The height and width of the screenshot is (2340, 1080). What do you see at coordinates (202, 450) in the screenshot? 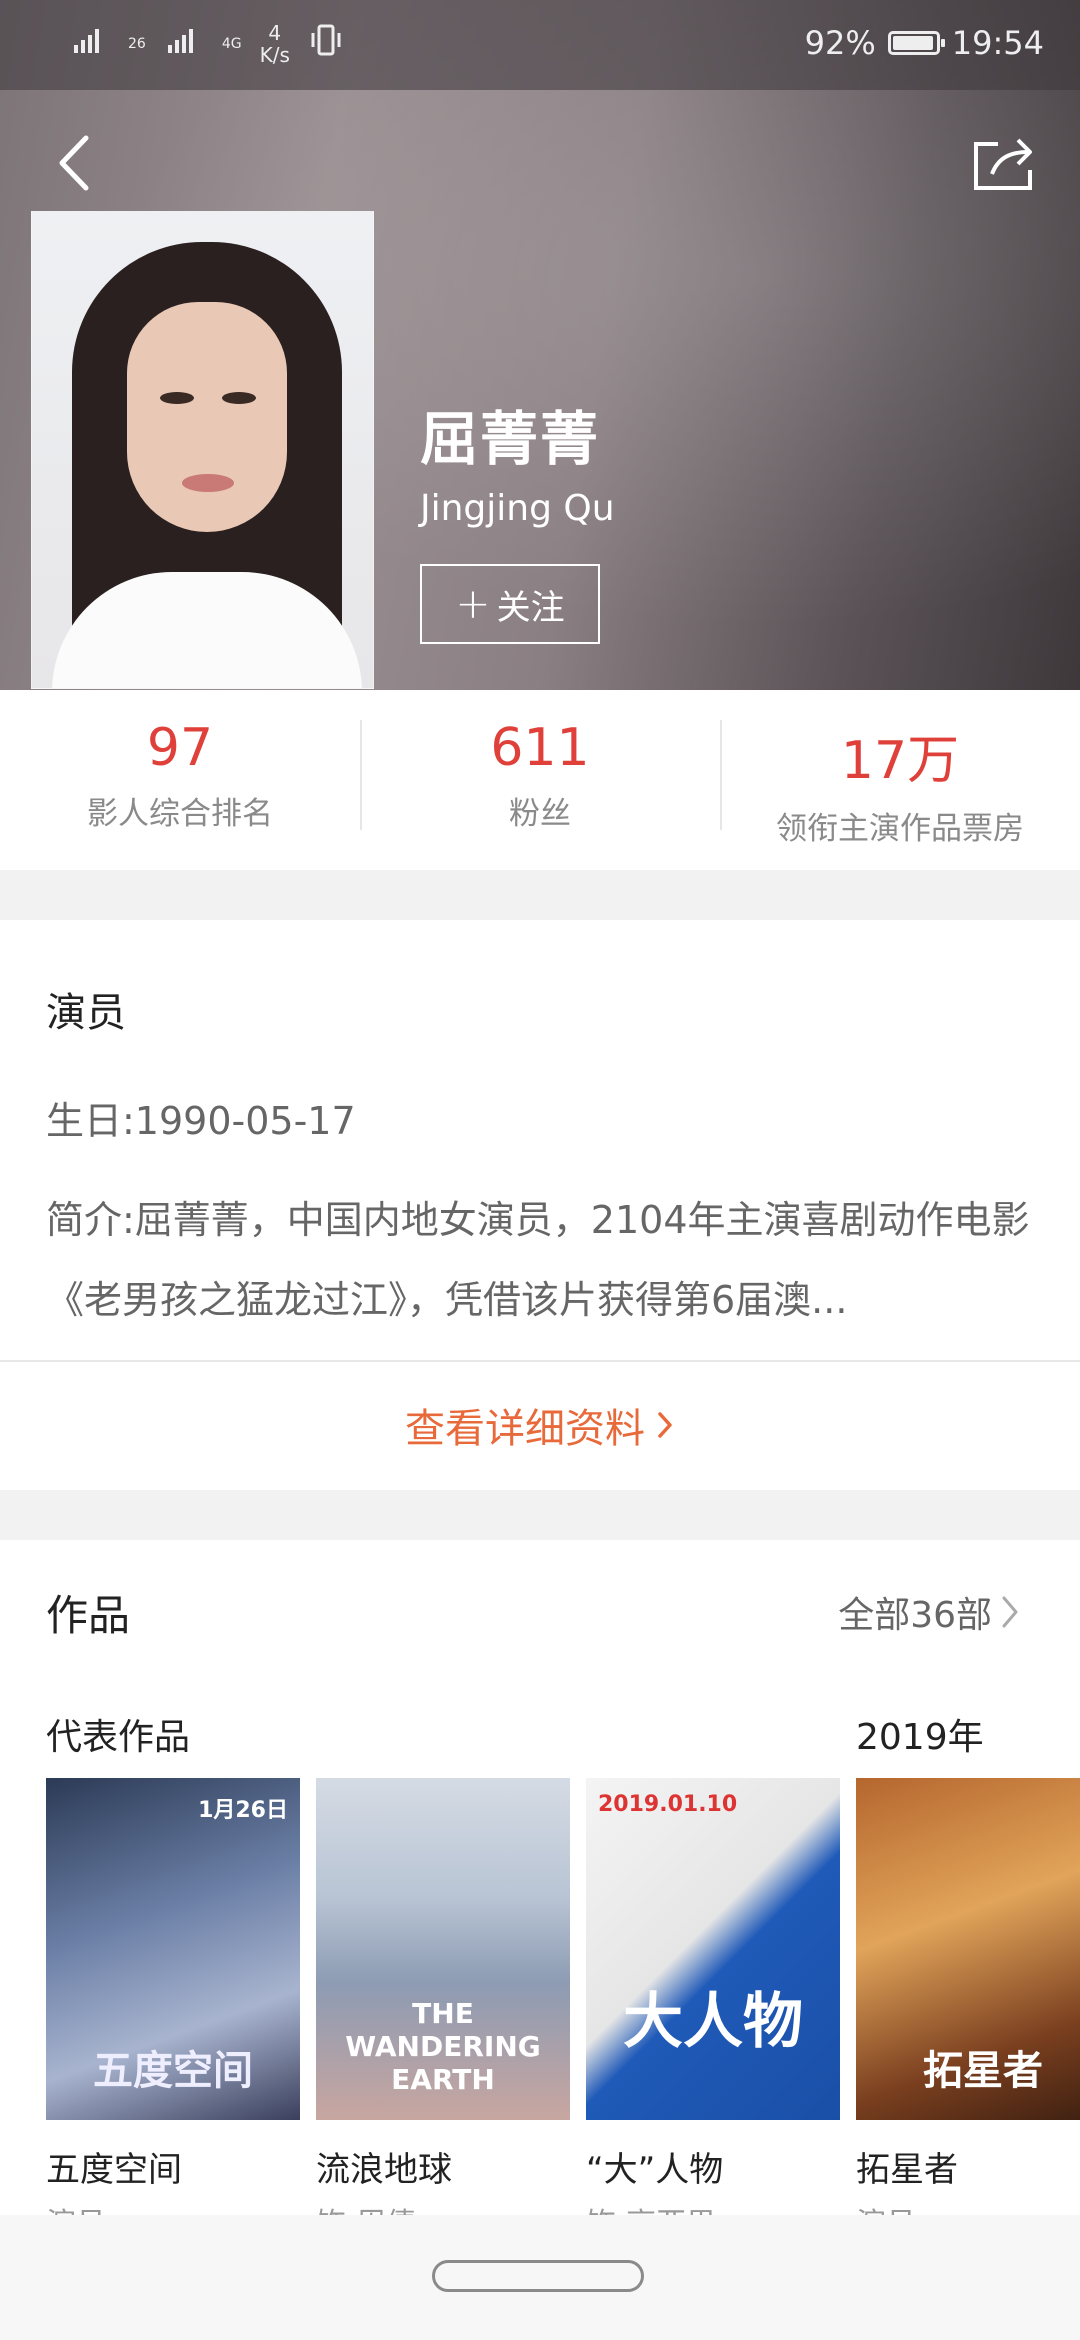
I see `avatar` at bounding box center [202, 450].